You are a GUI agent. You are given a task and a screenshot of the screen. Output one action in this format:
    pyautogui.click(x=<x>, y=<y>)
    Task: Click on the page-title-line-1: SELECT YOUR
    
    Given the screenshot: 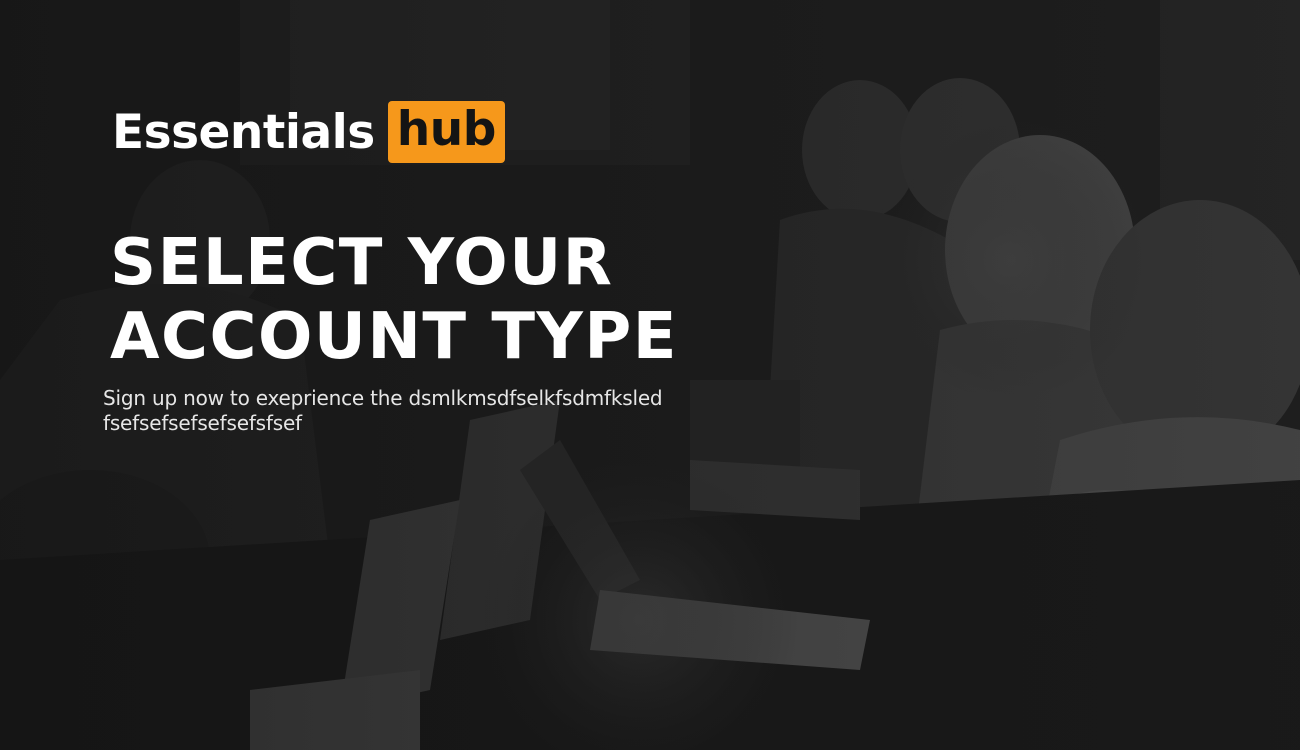 What is the action you would take?
    pyautogui.click(x=362, y=263)
    